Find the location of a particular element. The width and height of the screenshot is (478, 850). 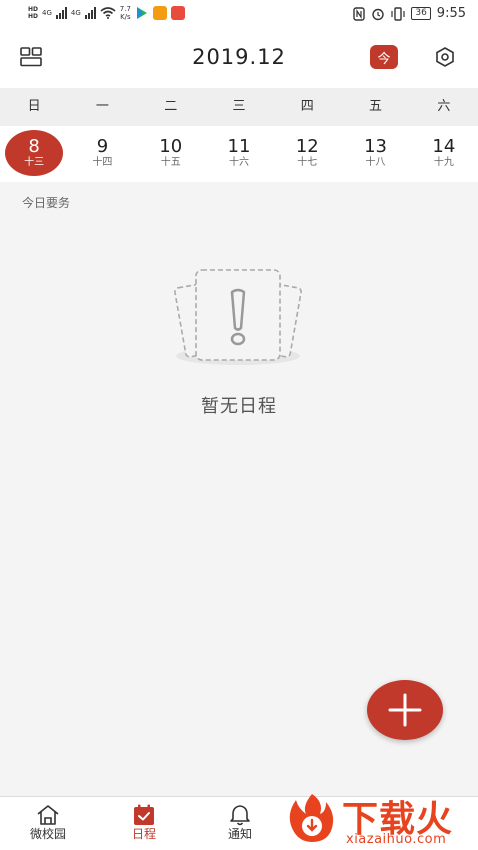

lunar-date: 十六 is located at coordinates (238, 162).